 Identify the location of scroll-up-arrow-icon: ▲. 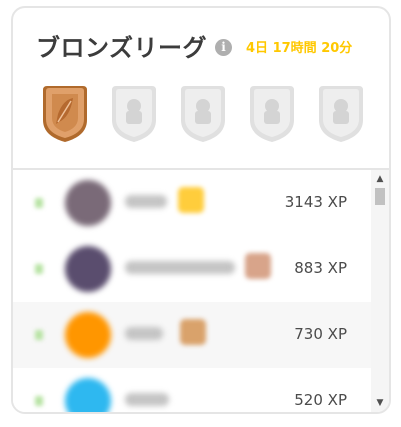
(380, 179).